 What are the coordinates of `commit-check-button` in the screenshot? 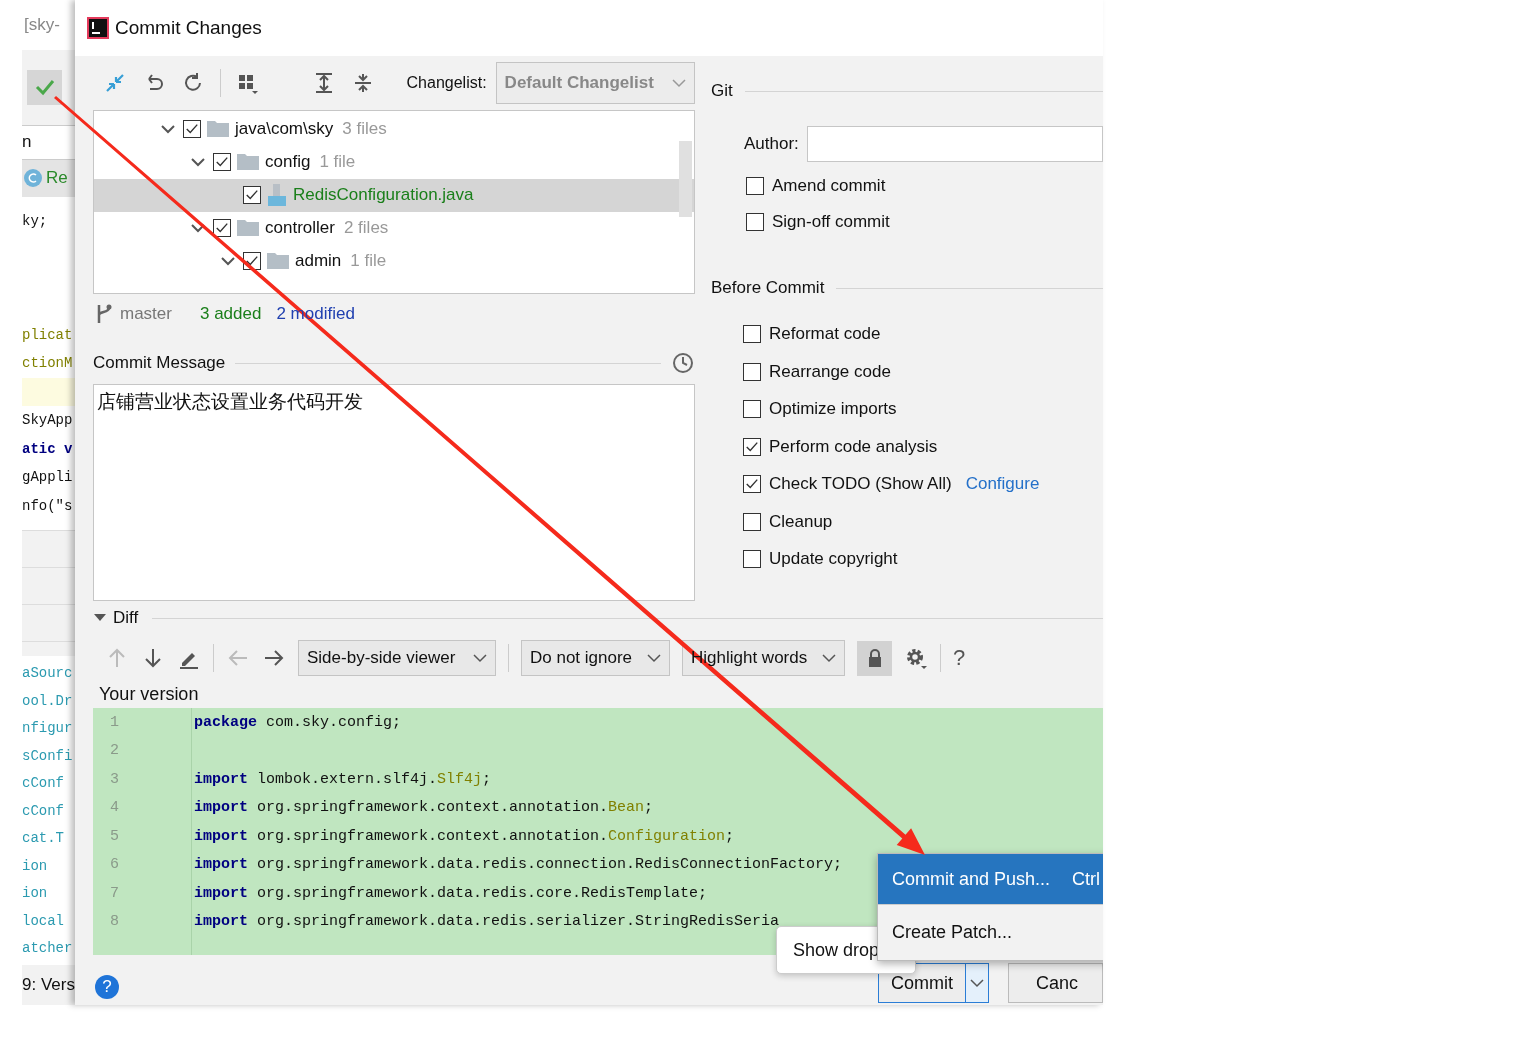 It's located at (44, 87).